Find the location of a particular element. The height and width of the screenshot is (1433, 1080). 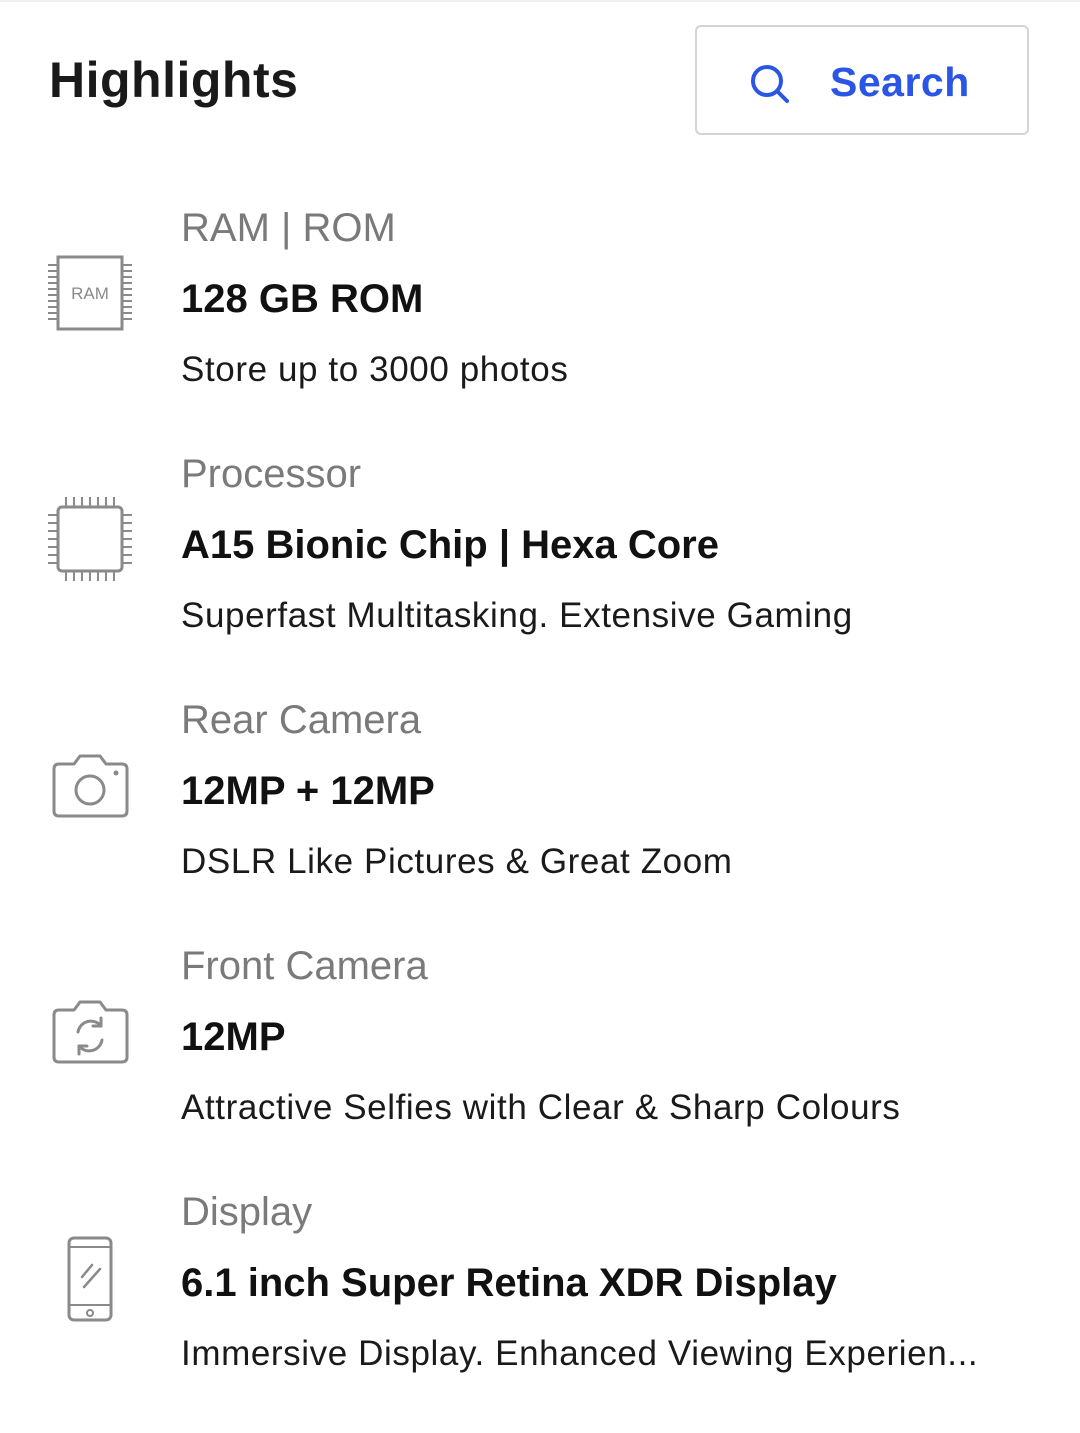

ram-icon-label: RAM is located at coordinates (90, 293).